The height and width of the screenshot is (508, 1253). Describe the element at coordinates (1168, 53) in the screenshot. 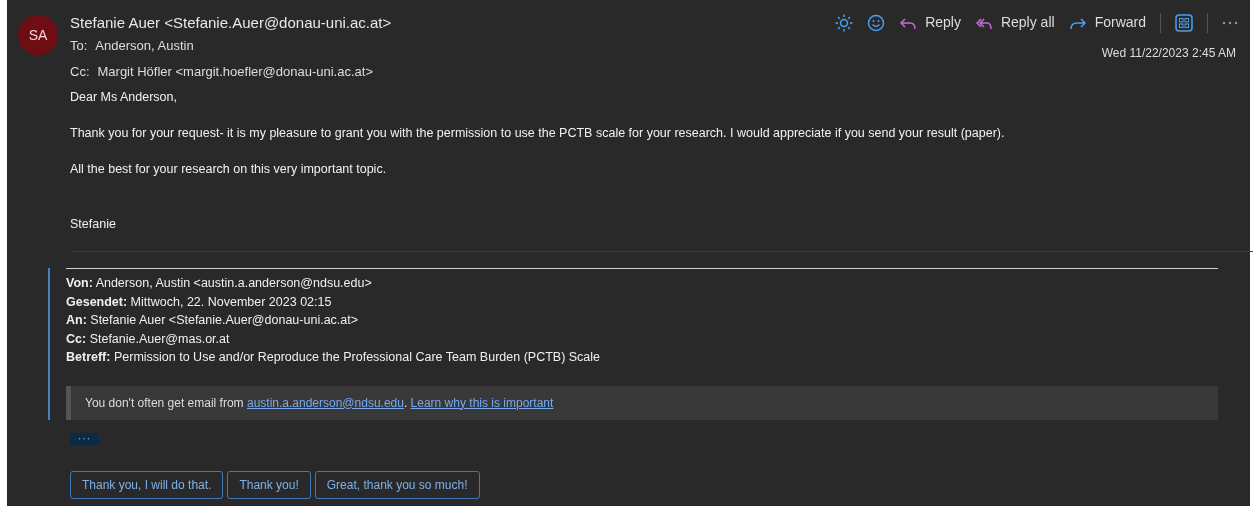

I see `message-date: Wed 11/22/2023 2:45 AM` at that location.